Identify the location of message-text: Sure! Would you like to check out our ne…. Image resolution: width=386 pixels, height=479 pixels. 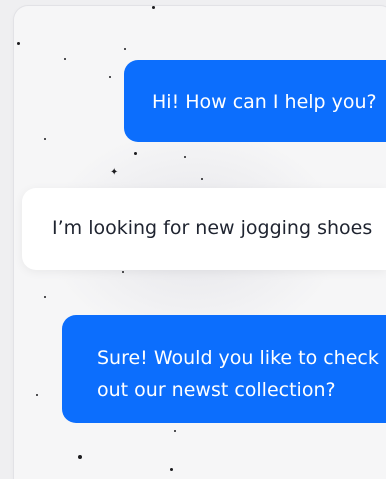
(238, 374).